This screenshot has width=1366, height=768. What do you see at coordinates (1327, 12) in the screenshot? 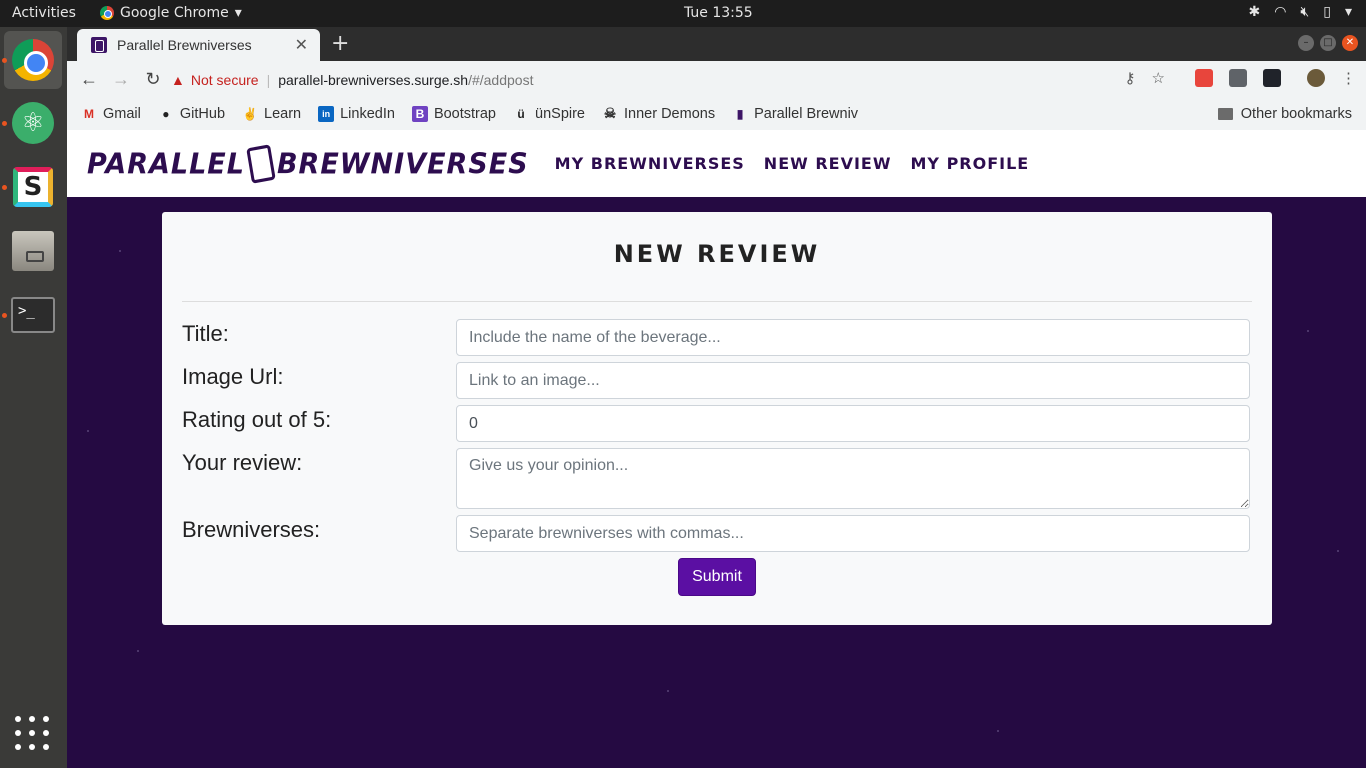
I see `battery-icon: ▯` at bounding box center [1327, 12].